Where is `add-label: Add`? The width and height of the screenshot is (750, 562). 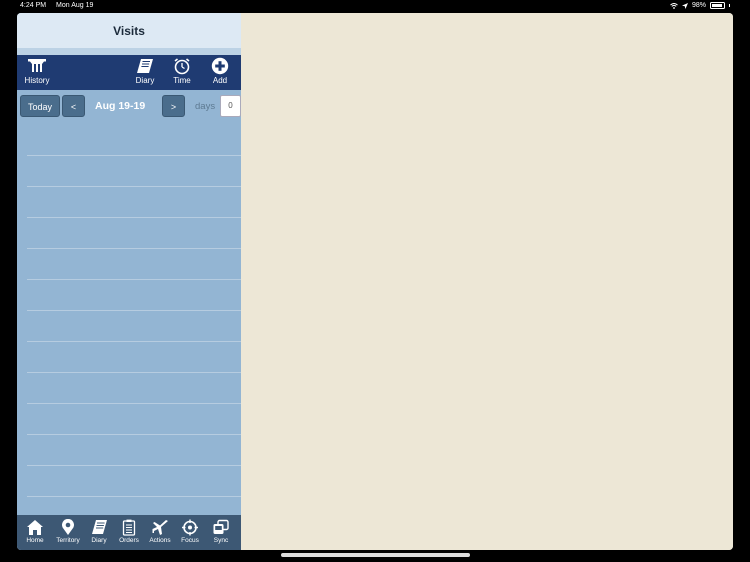
add-label: Add is located at coordinates (220, 80).